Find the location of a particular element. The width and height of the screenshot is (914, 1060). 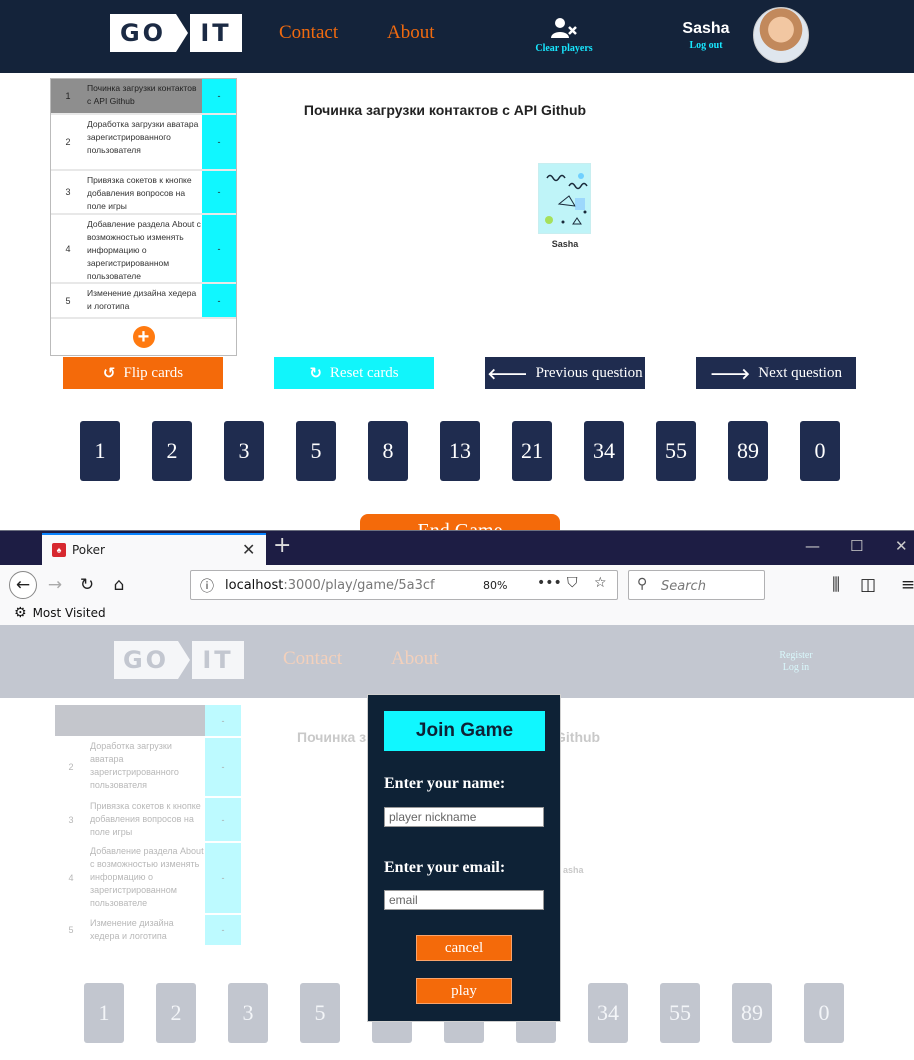

add-question-button: + is located at coordinates (143, 337).